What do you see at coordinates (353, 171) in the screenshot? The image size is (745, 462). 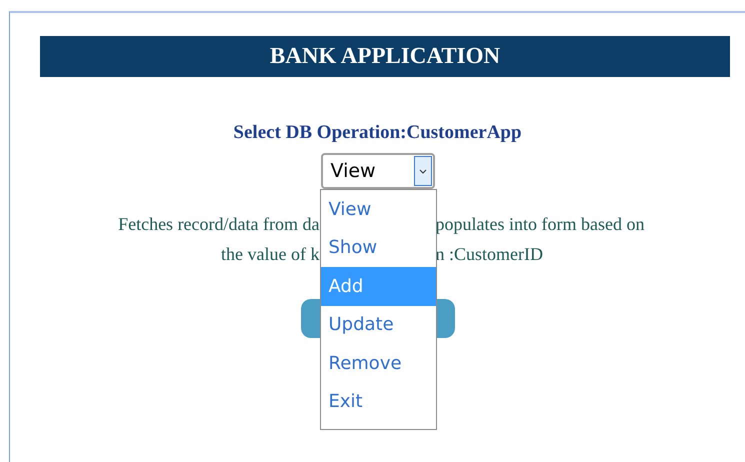 I see `select-value: View` at bounding box center [353, 171].